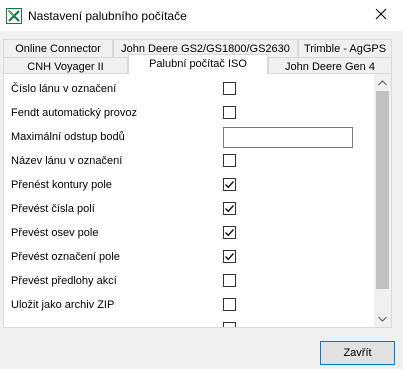 Image resolution: width=403 pixels, height=369 pixels. I want to click on tab-label: CNH Voyager II, so click(65, 67).